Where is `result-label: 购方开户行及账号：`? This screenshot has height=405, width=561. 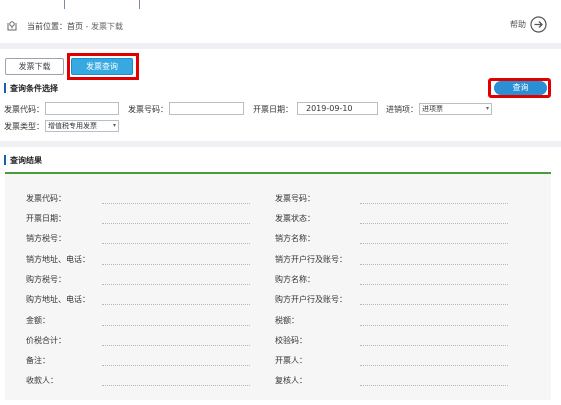 result-label: 购方开户行及账号： is located at coordinates (311, 299).